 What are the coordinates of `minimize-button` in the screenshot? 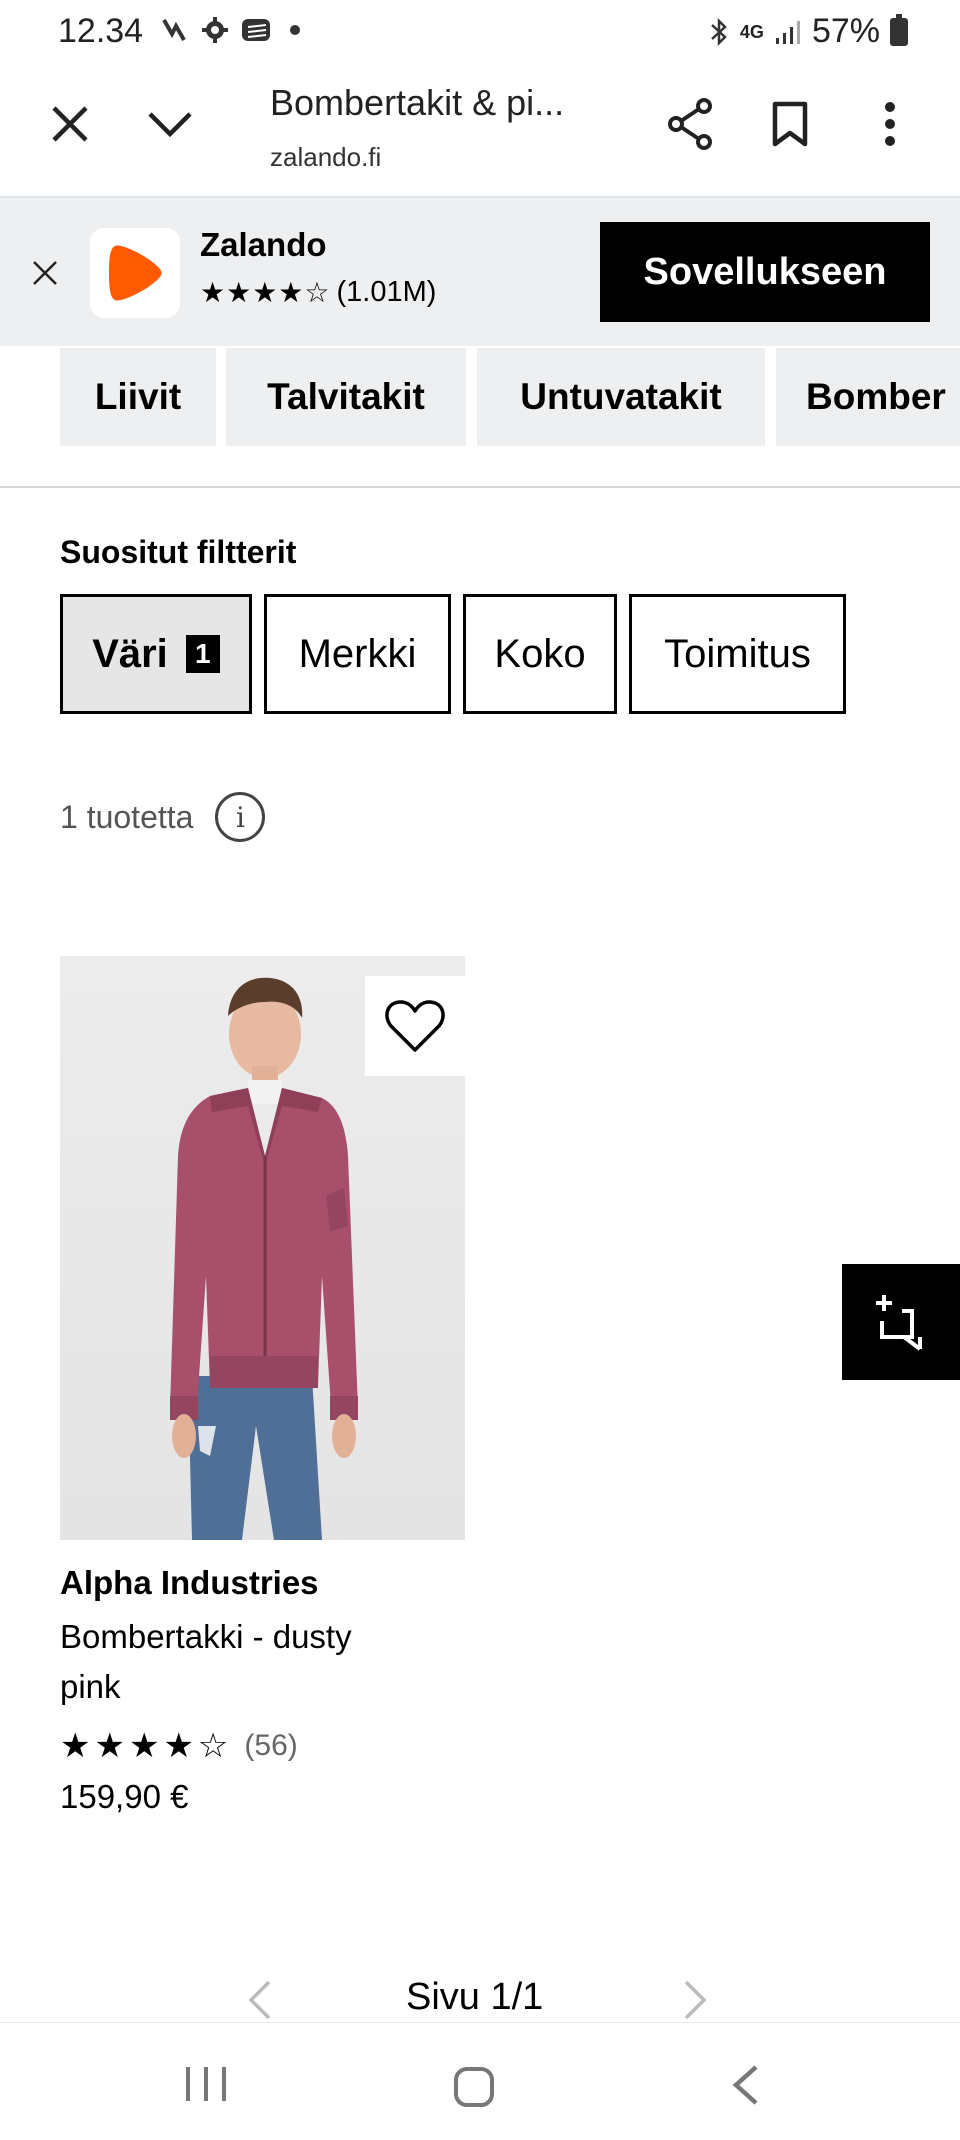 It's located at (170, 124).